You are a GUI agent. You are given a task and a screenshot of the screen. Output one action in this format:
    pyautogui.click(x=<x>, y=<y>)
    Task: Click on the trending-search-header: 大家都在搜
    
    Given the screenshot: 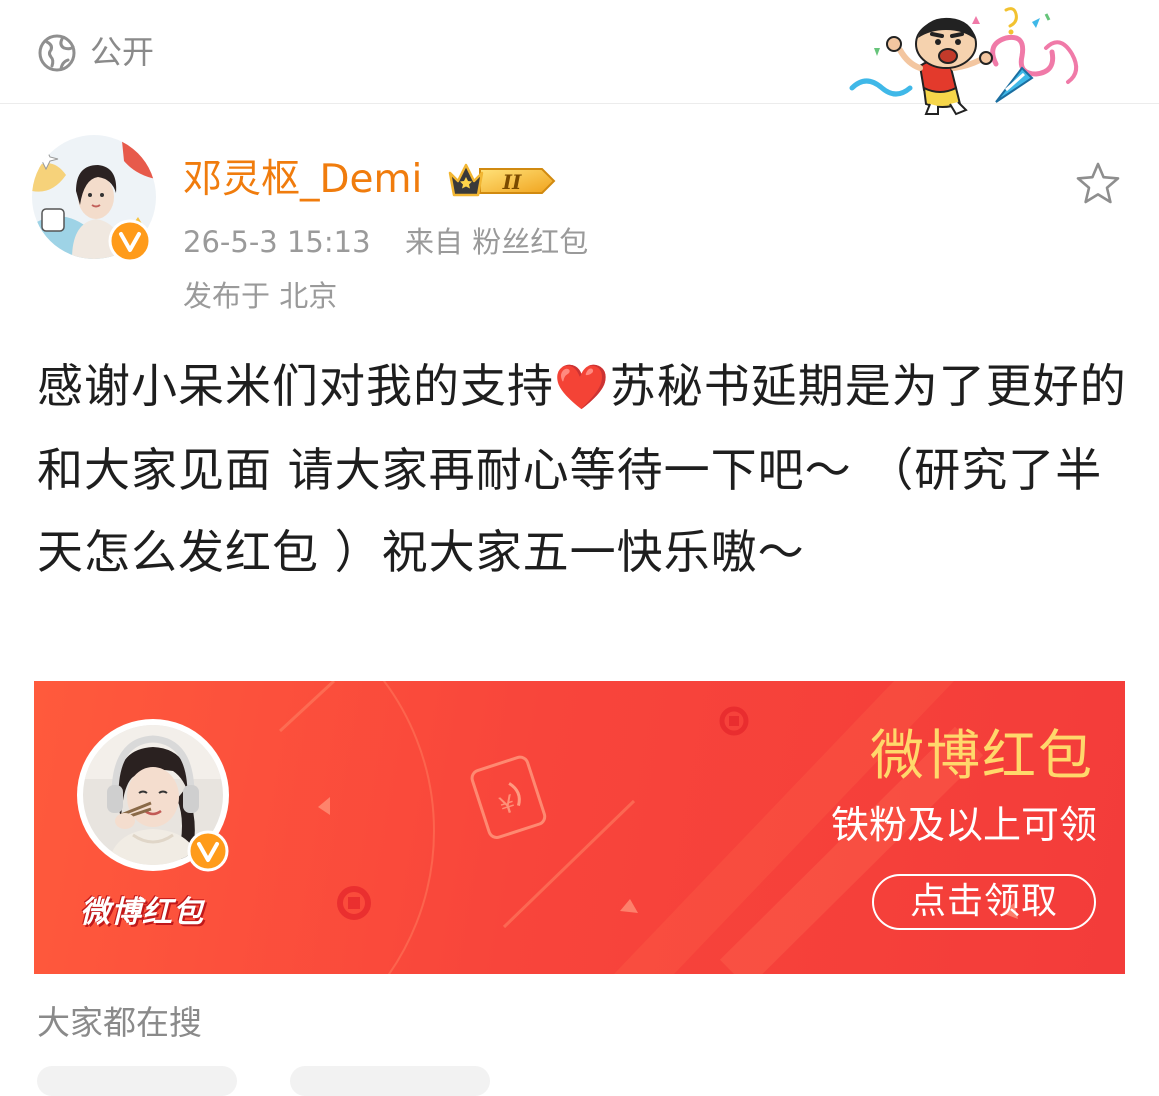 What is the action you would take?
    pyautogui.click(x=119, y=1022)
    